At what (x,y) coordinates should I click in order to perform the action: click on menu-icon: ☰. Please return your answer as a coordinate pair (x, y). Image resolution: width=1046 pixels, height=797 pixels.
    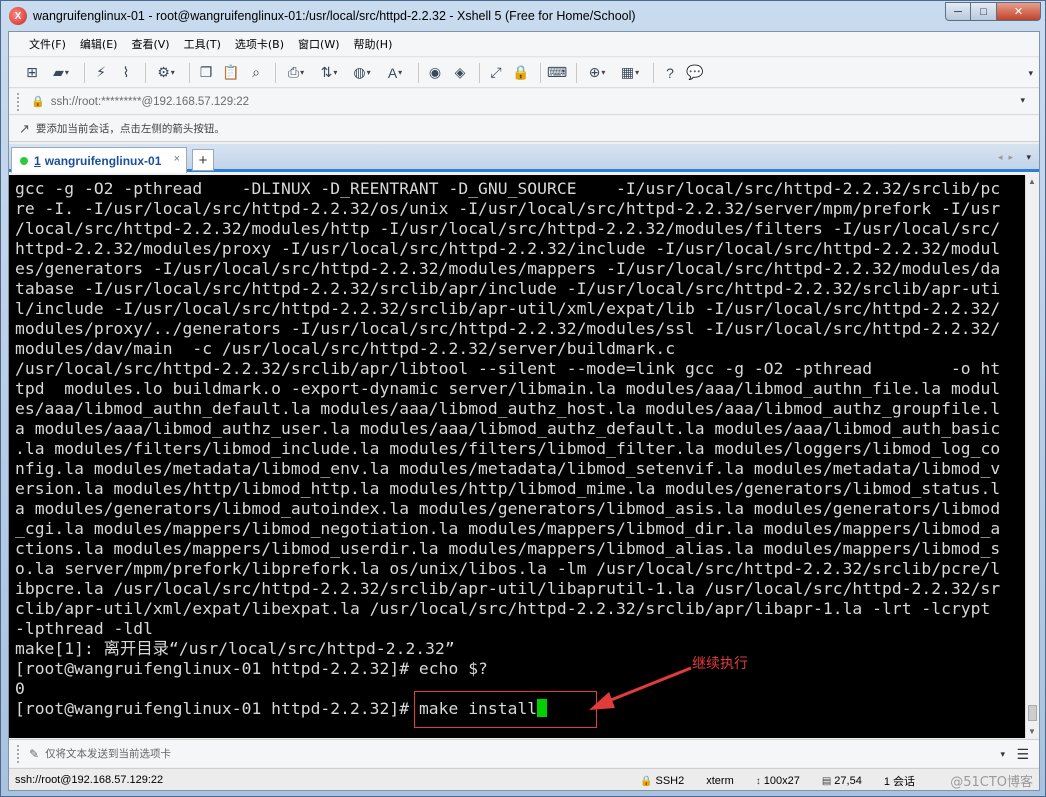
    Looking at the image, I should click on (1022, 754).